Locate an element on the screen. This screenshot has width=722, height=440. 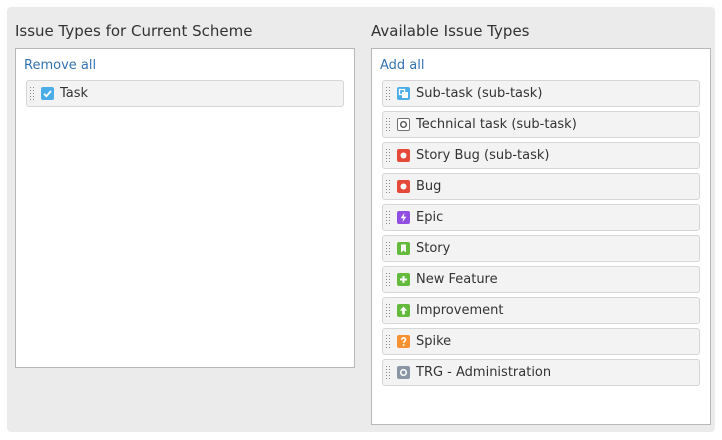
issue-type-label: Bug is located at coordinates (429, 186).